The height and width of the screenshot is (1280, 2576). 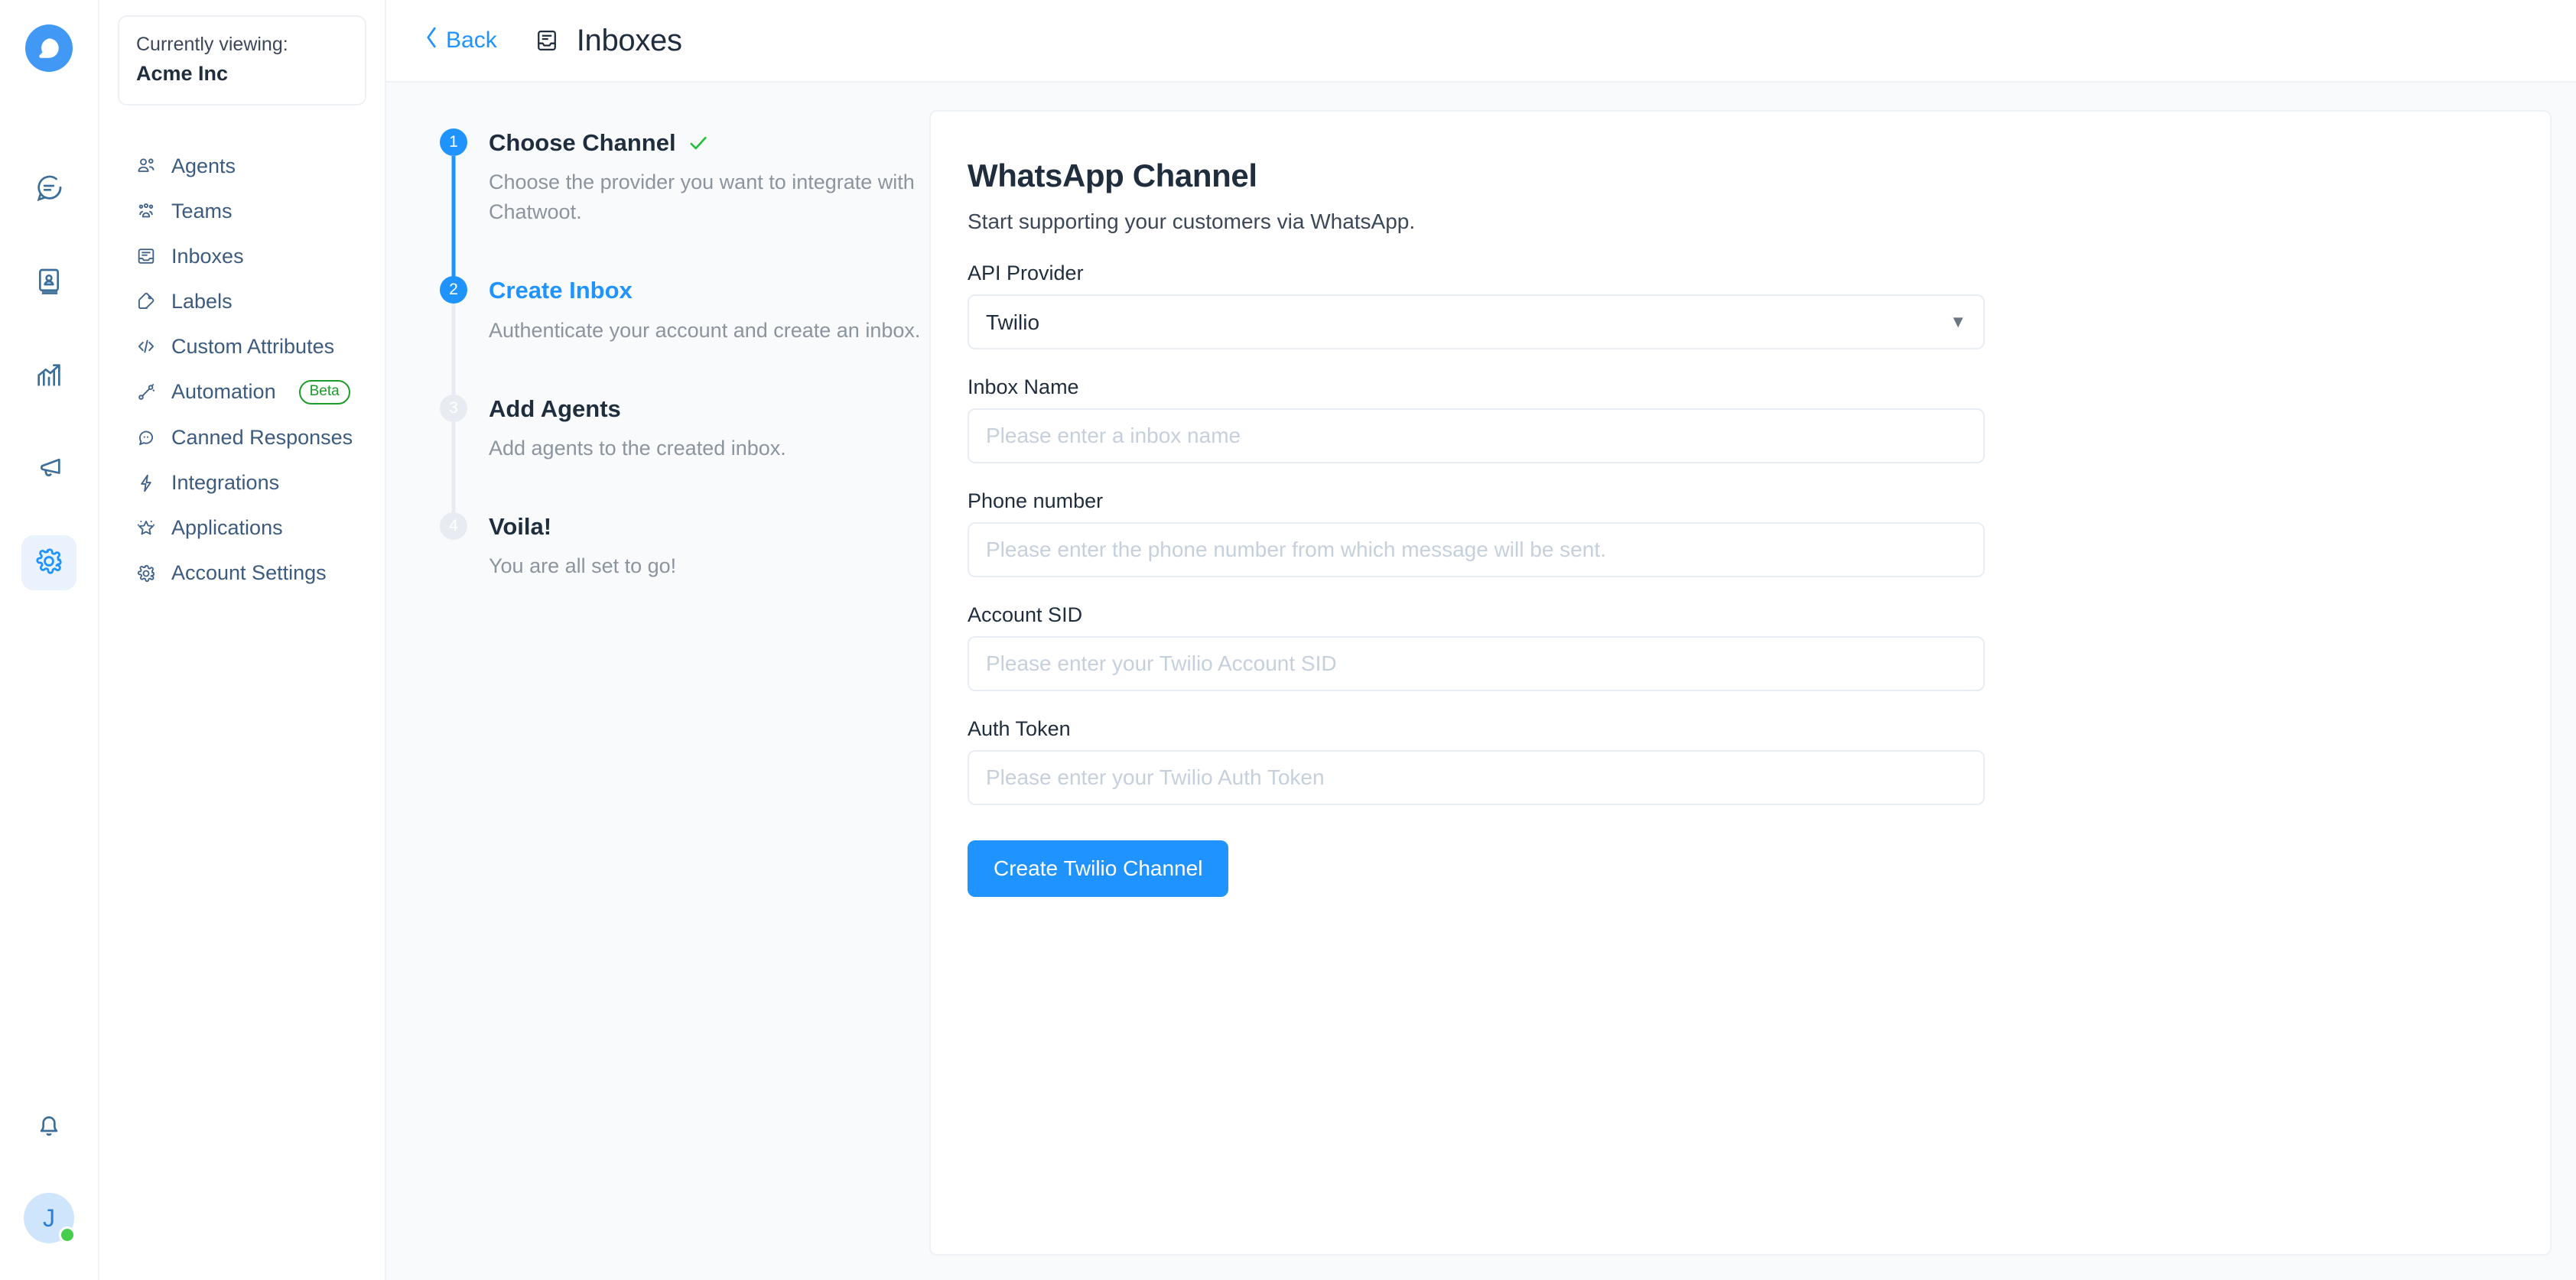 I want to click on chart-trending-icon, so click(x=49, y=376).